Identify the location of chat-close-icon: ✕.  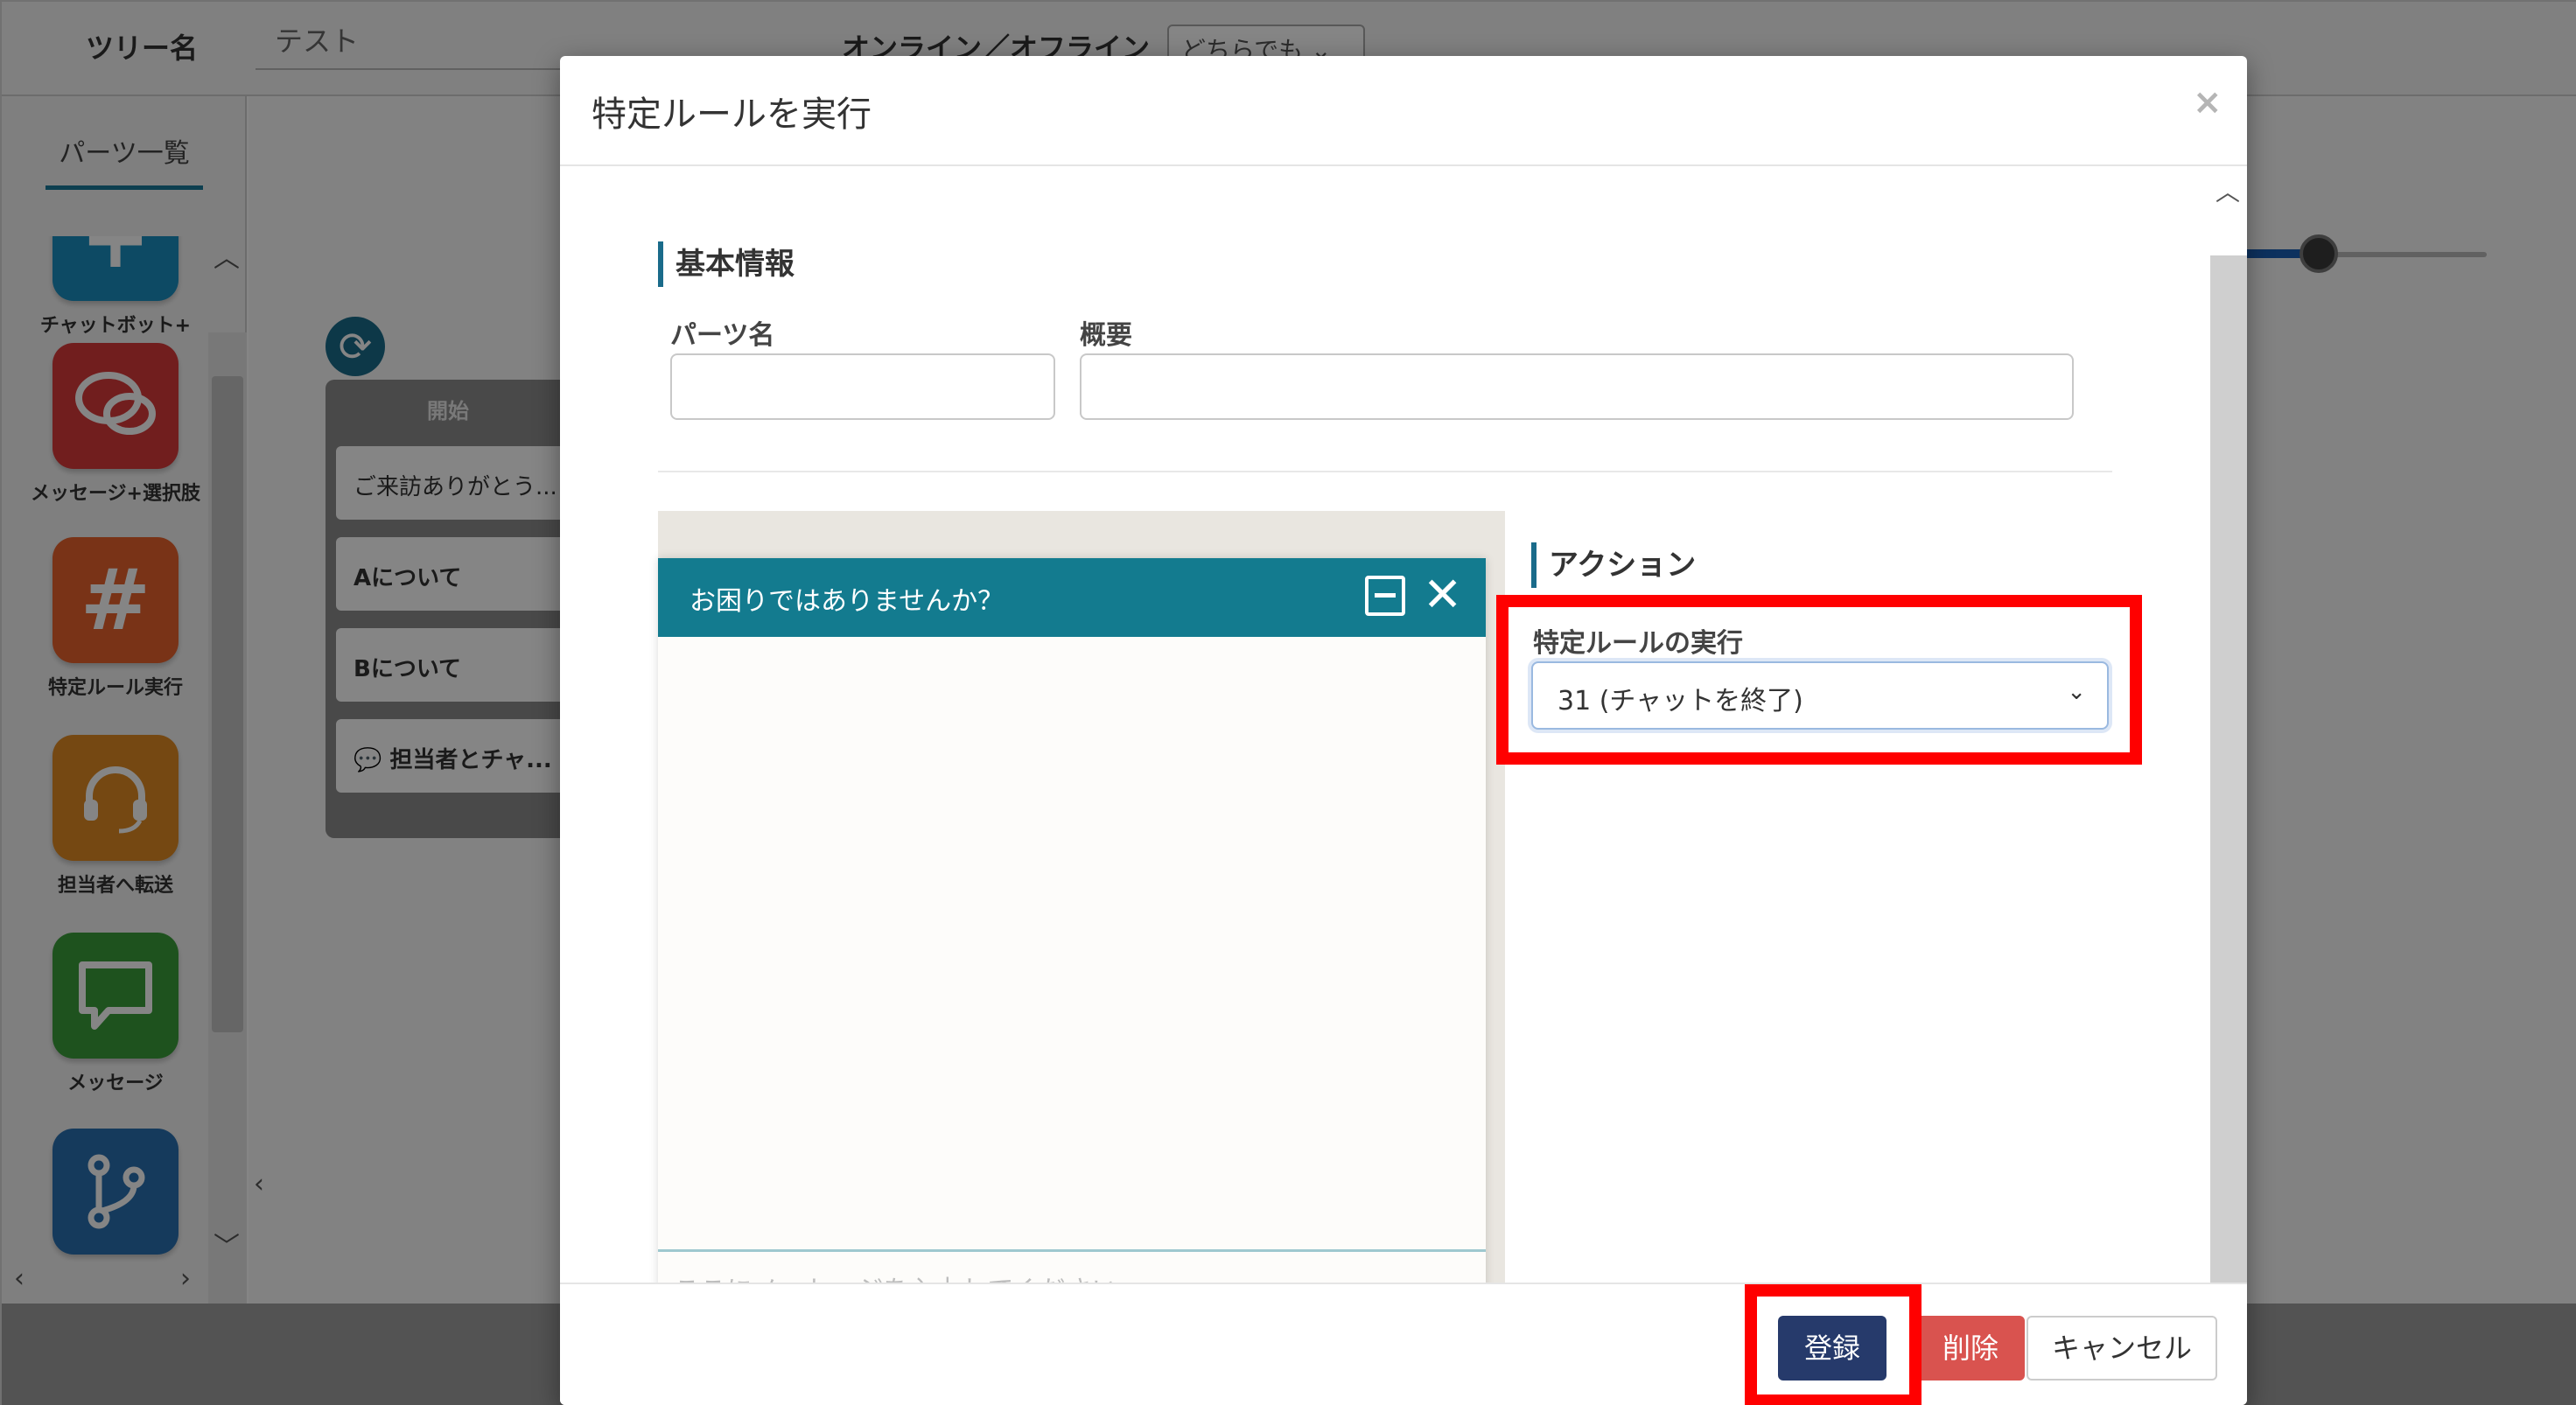
(1442, 594).